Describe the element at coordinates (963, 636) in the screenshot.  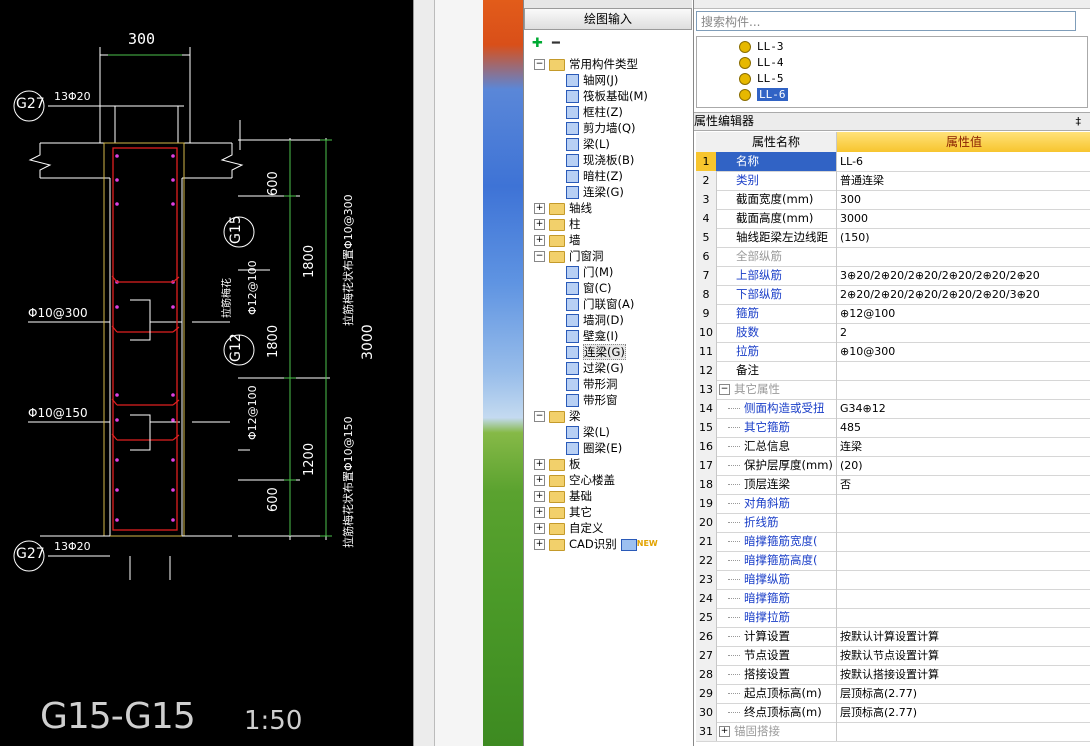
I see `property-value: 按默认计算设置计算` at that location.